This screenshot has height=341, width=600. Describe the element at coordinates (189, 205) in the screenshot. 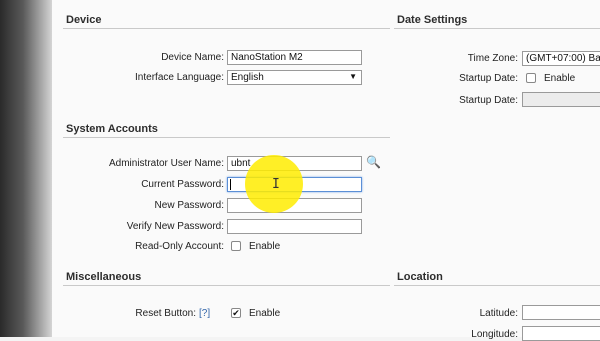

I see `new-password-label: New Password:` at that location.